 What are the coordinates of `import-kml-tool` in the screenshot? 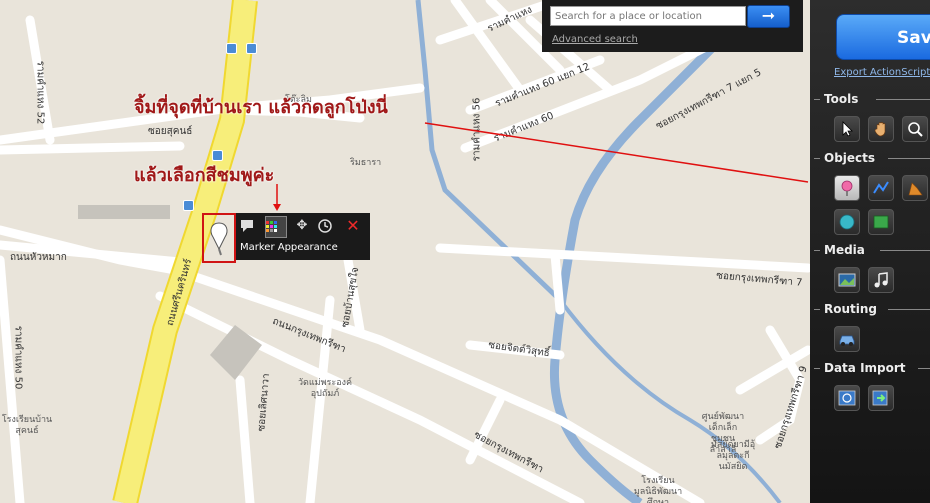 It's located at (847, 398).